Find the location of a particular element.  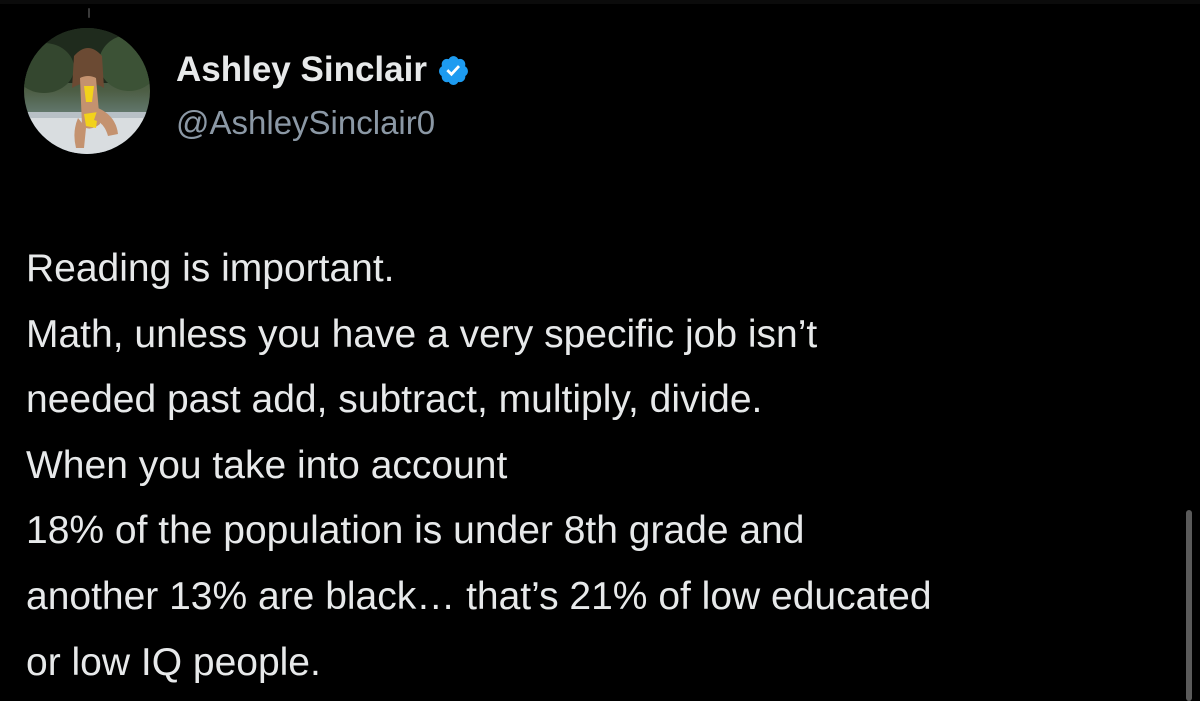

author-handle: @AshleySinclair0 is located at coordinates (305, 123).